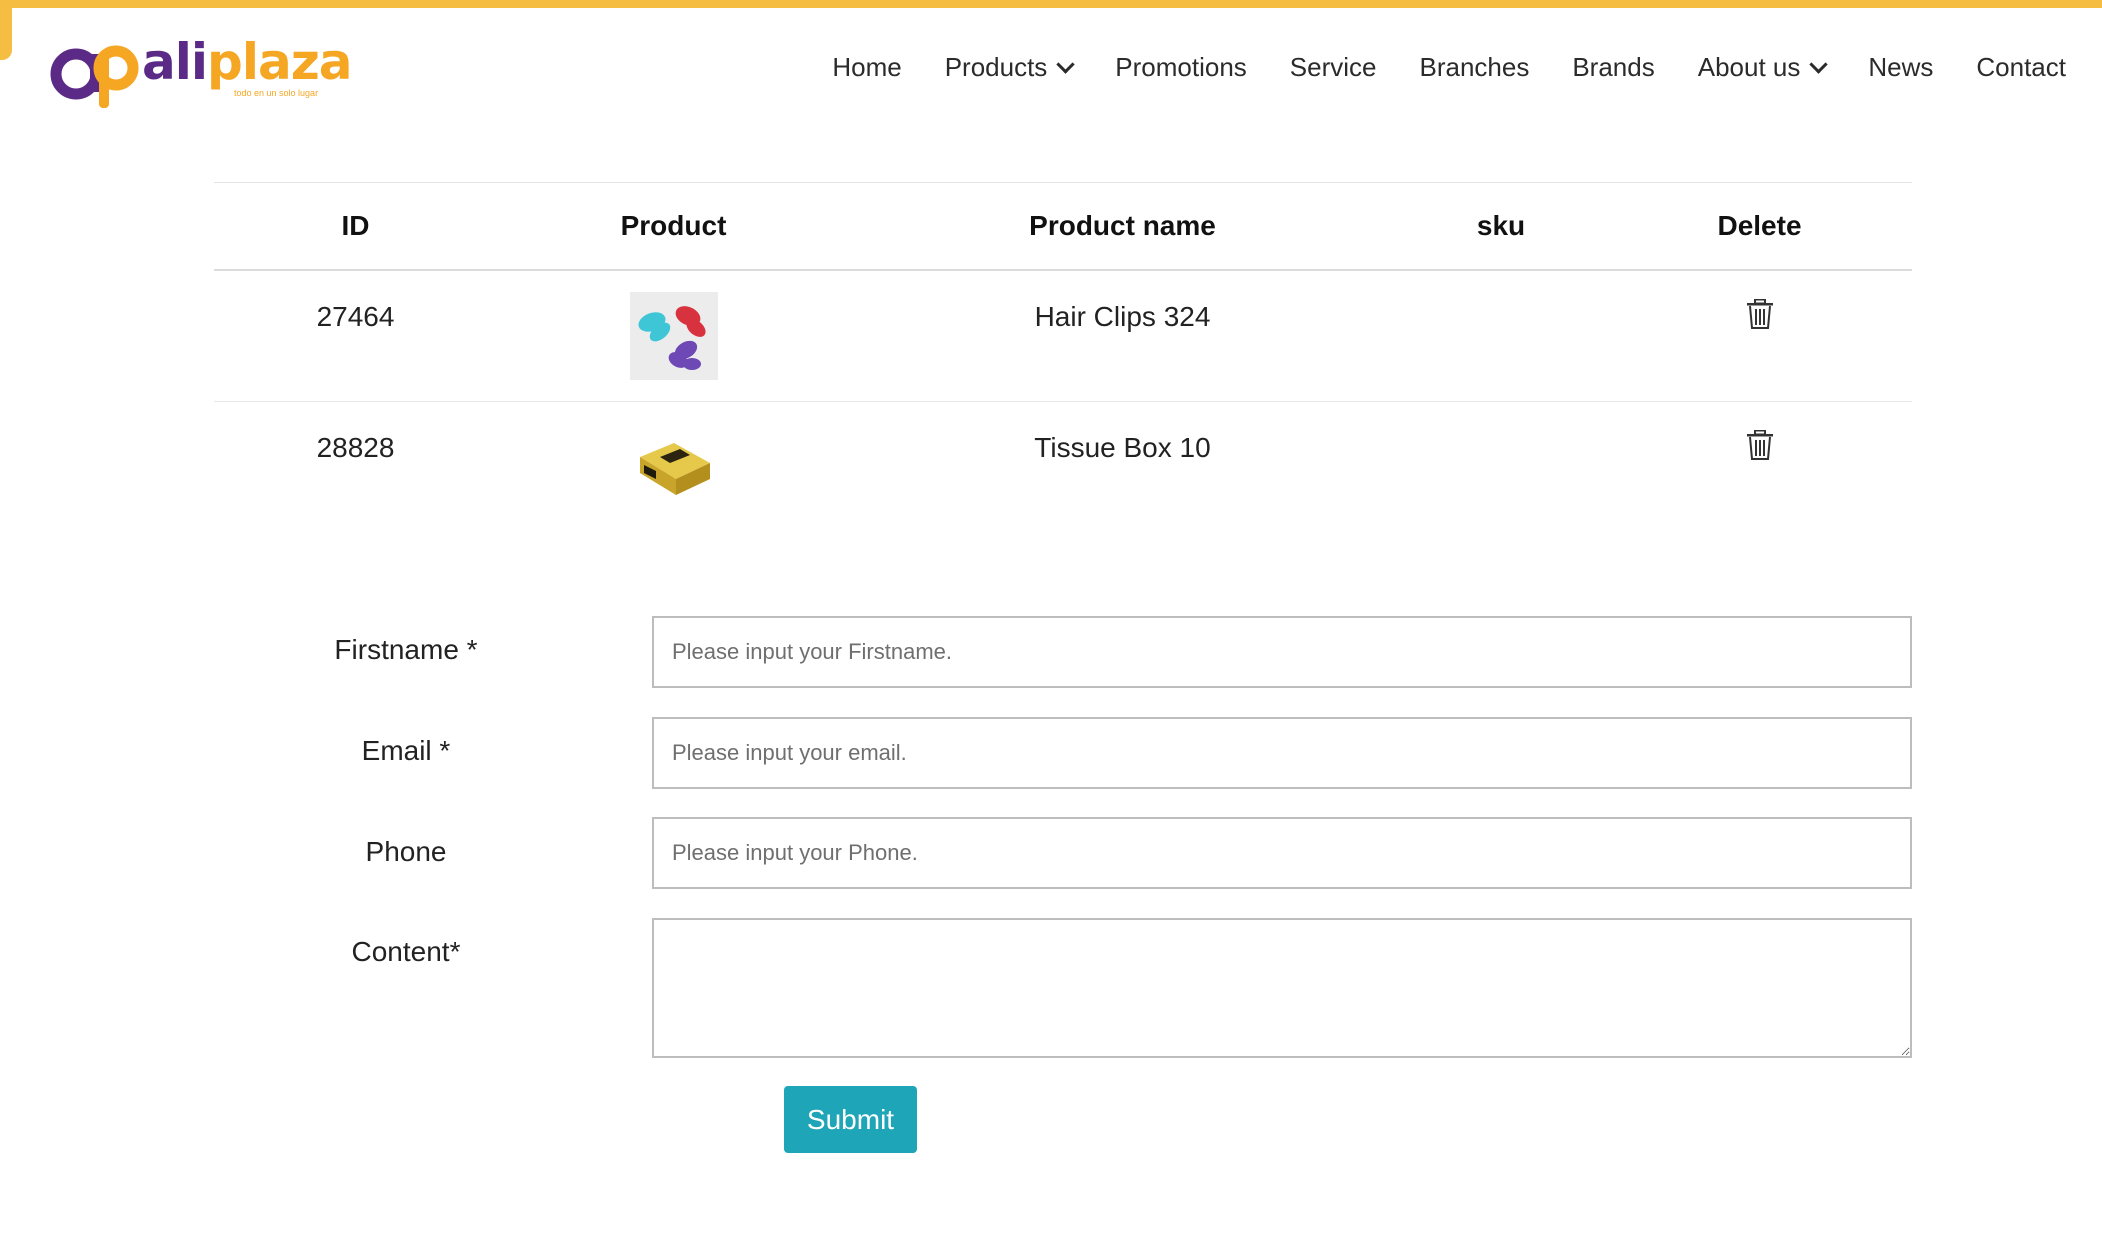  I want to click on column-header-sku: sku, so click(1501, 226).